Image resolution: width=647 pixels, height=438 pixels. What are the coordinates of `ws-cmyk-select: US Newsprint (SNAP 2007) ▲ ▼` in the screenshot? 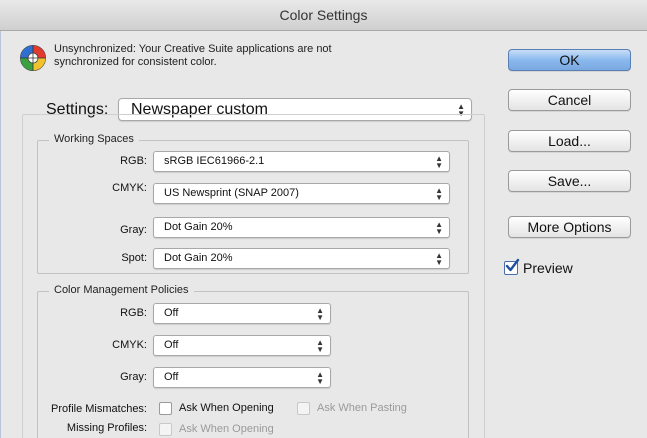 It's located at (301, 193).